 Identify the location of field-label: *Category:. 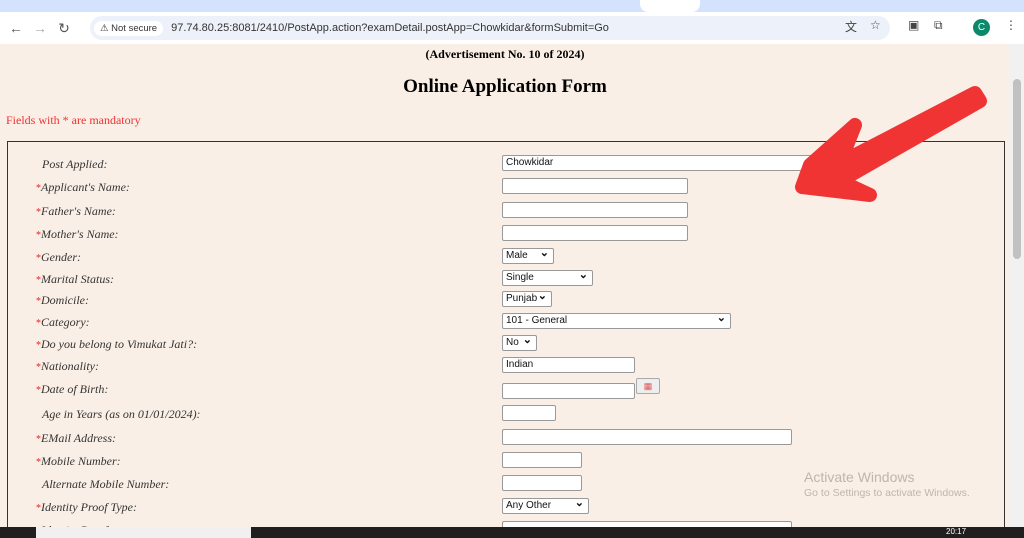
(63, 322).